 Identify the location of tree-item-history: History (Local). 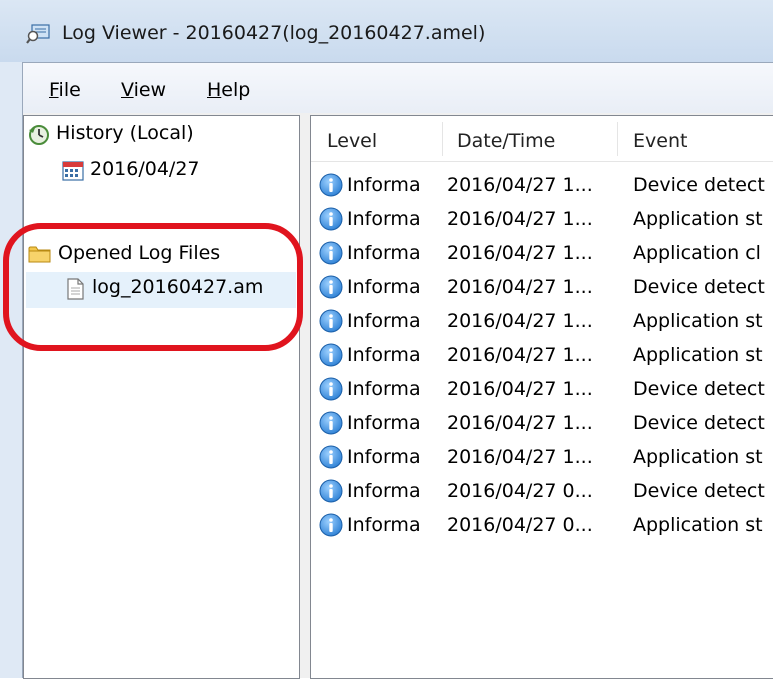
(161, 136).